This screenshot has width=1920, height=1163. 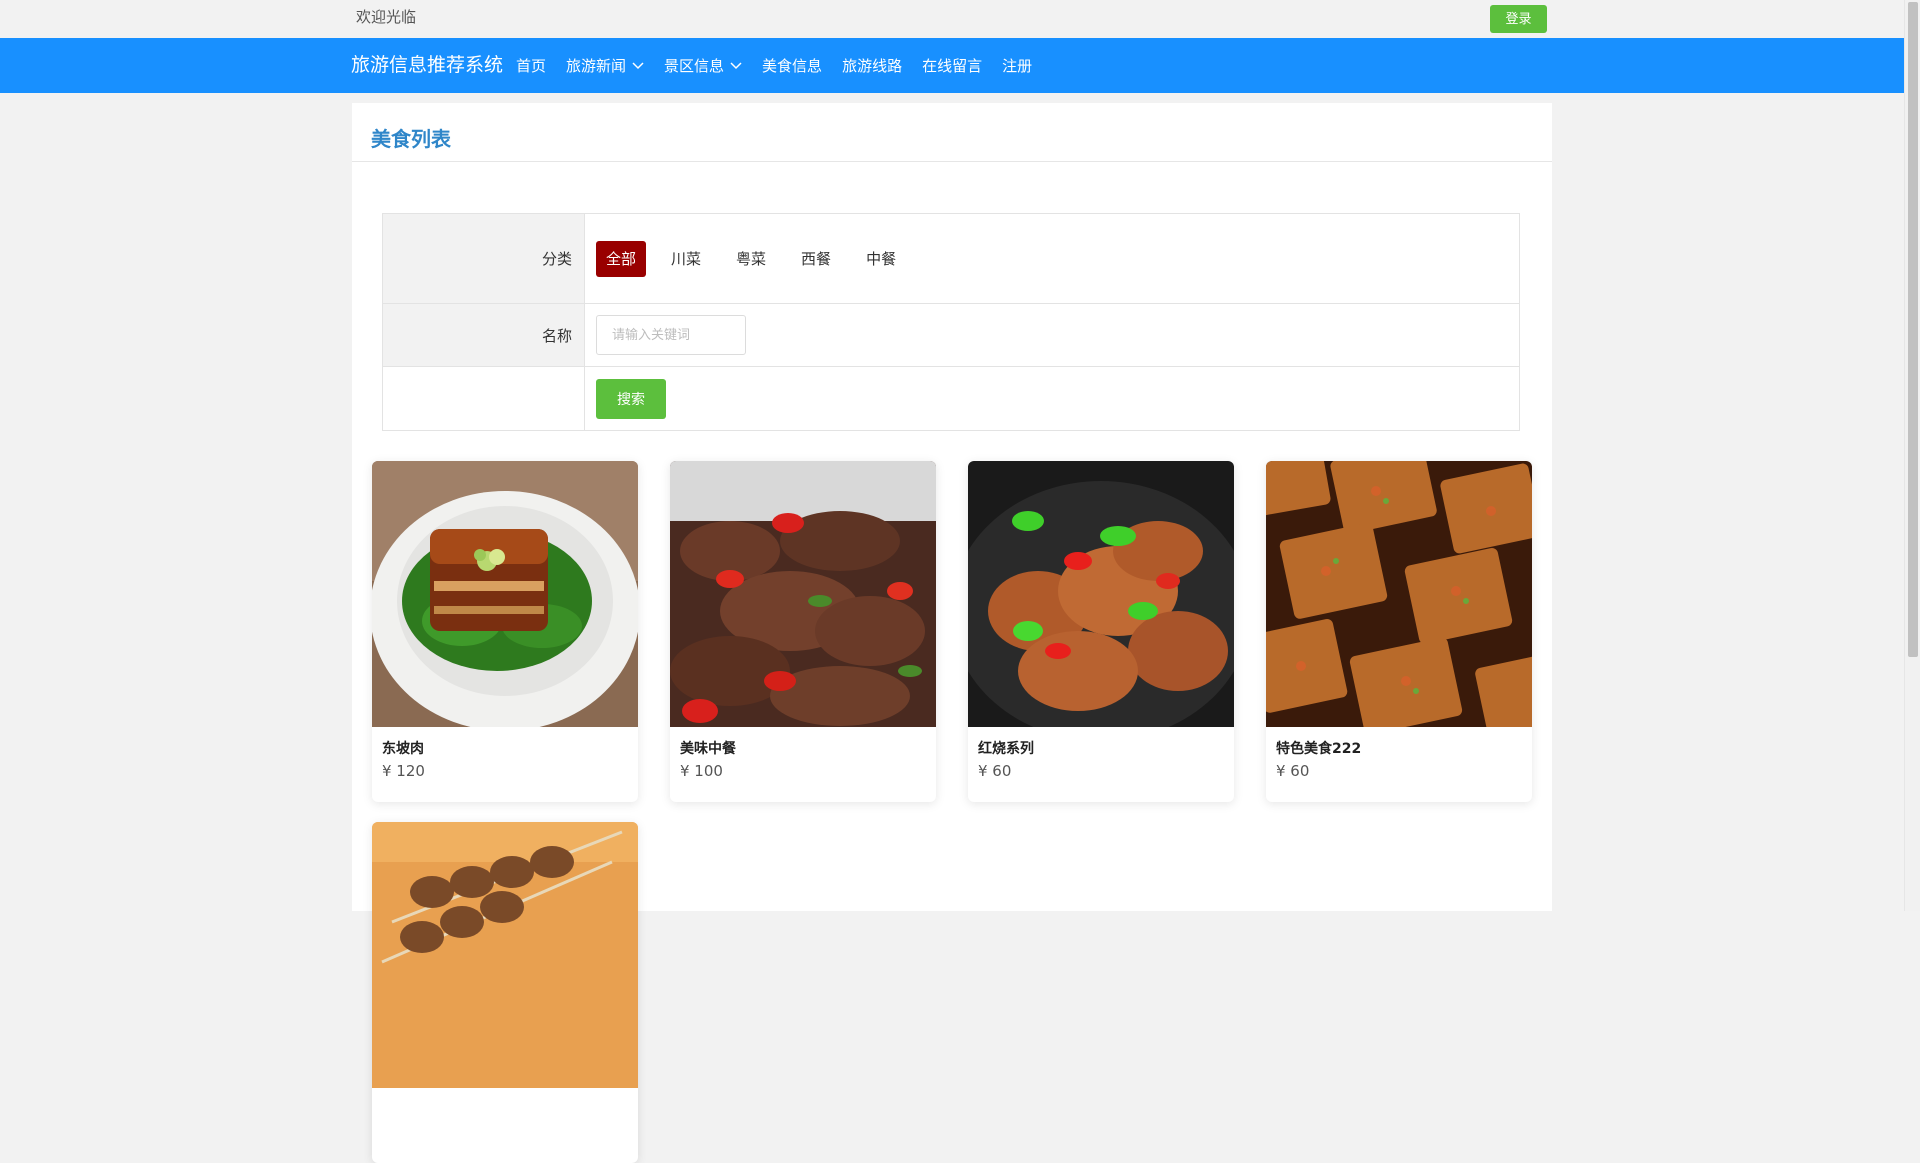 I want to click on food-card, so click(x=505, y=992).